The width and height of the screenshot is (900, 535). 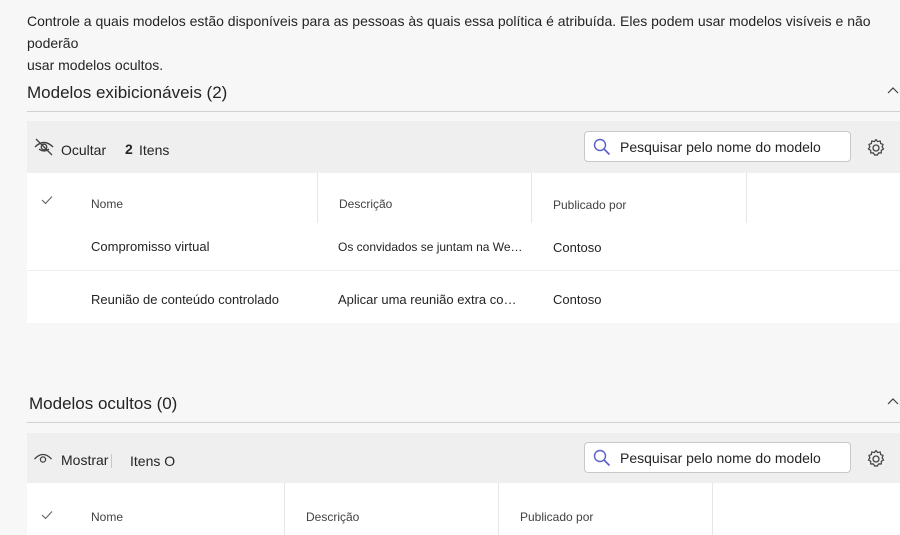 I want to click on visible-search-input: Pesquisar pelo nome do modelo, so click(x=717, y=146).